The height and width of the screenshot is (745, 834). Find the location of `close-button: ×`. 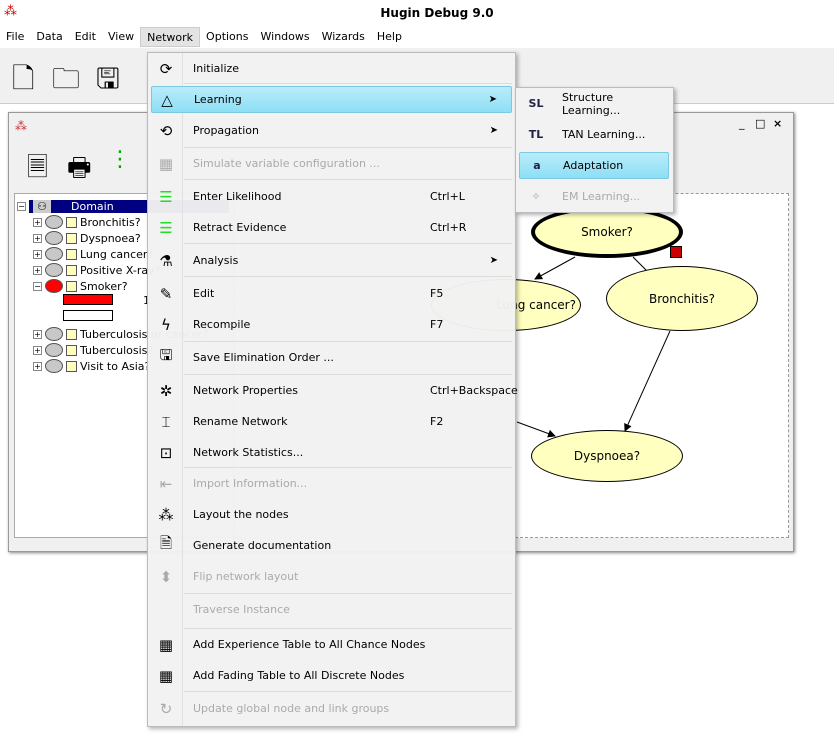

close-button: × is located at coordinates (777, 123).